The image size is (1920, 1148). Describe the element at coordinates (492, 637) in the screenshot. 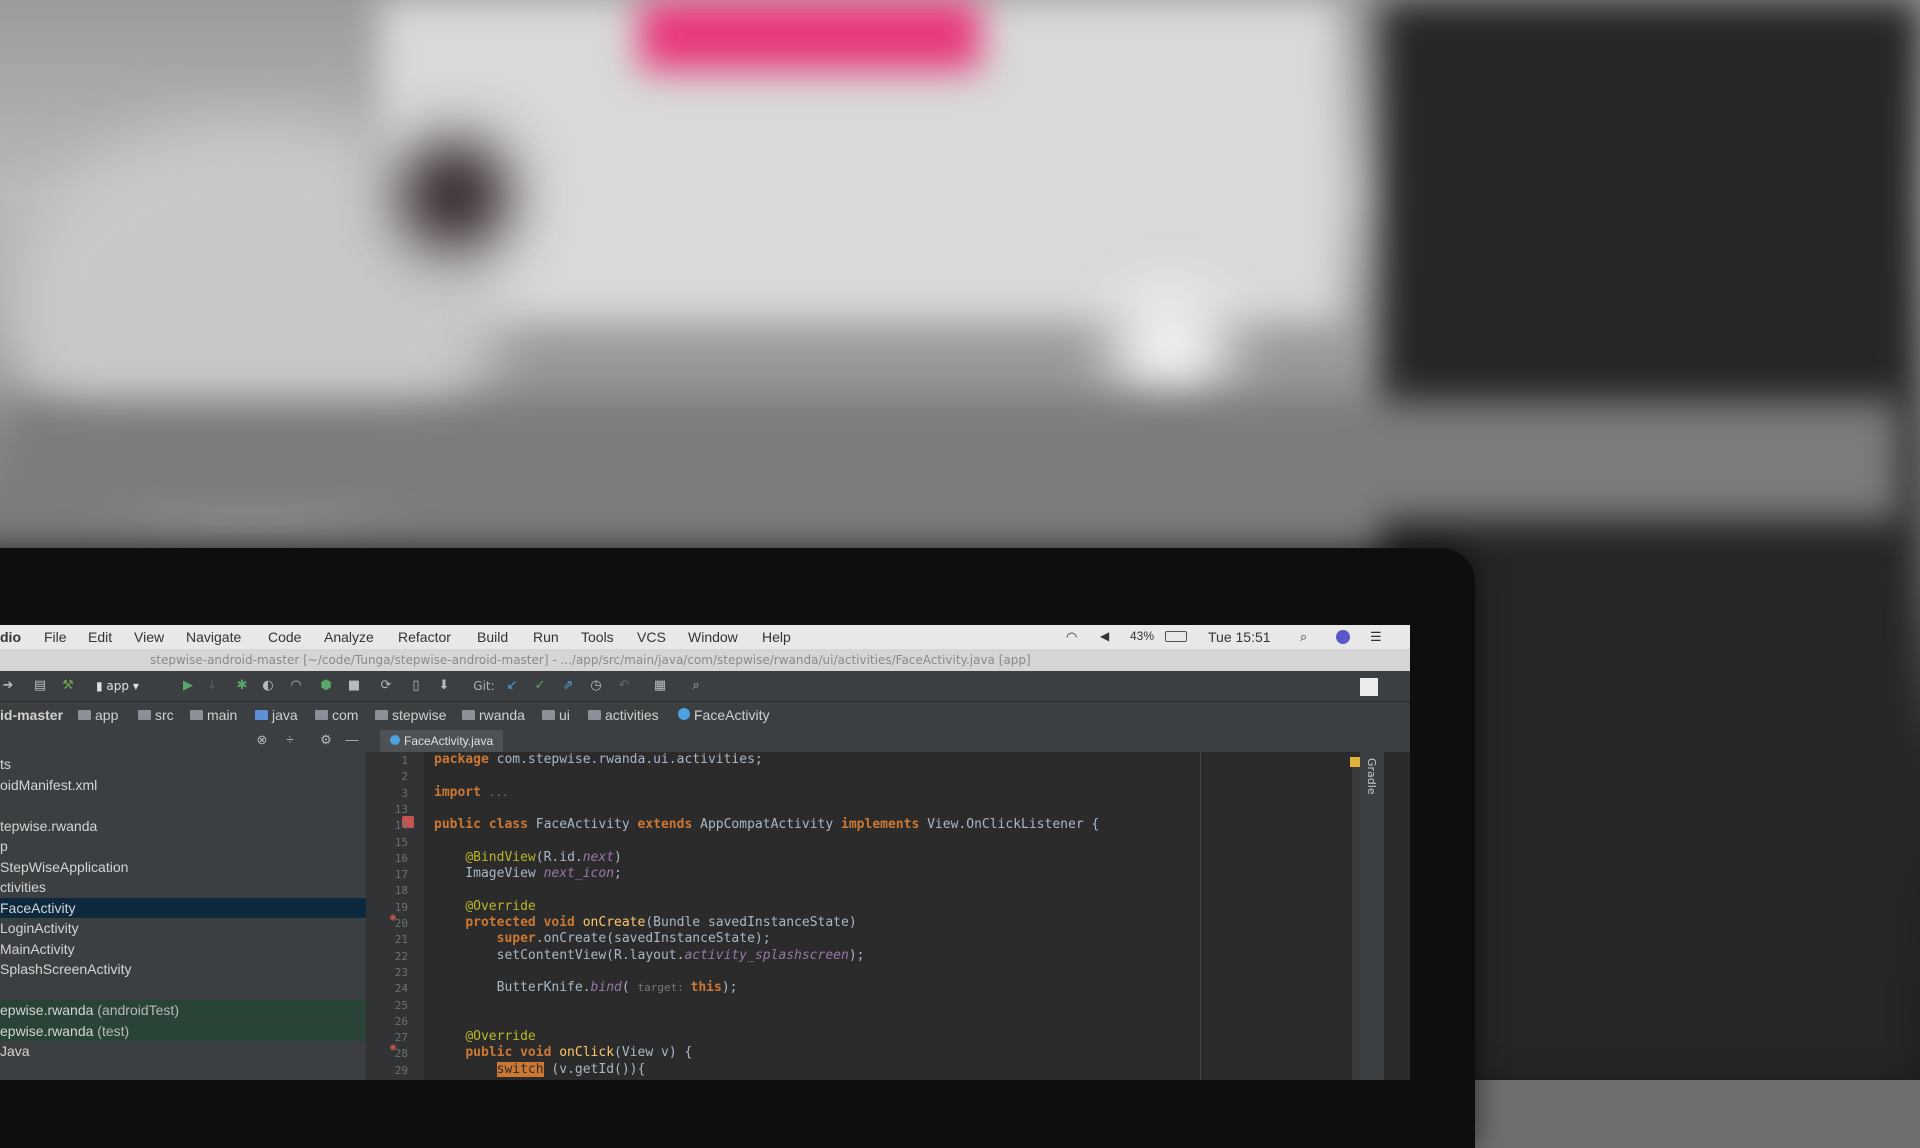

I see `menu-build: Build` at that location.